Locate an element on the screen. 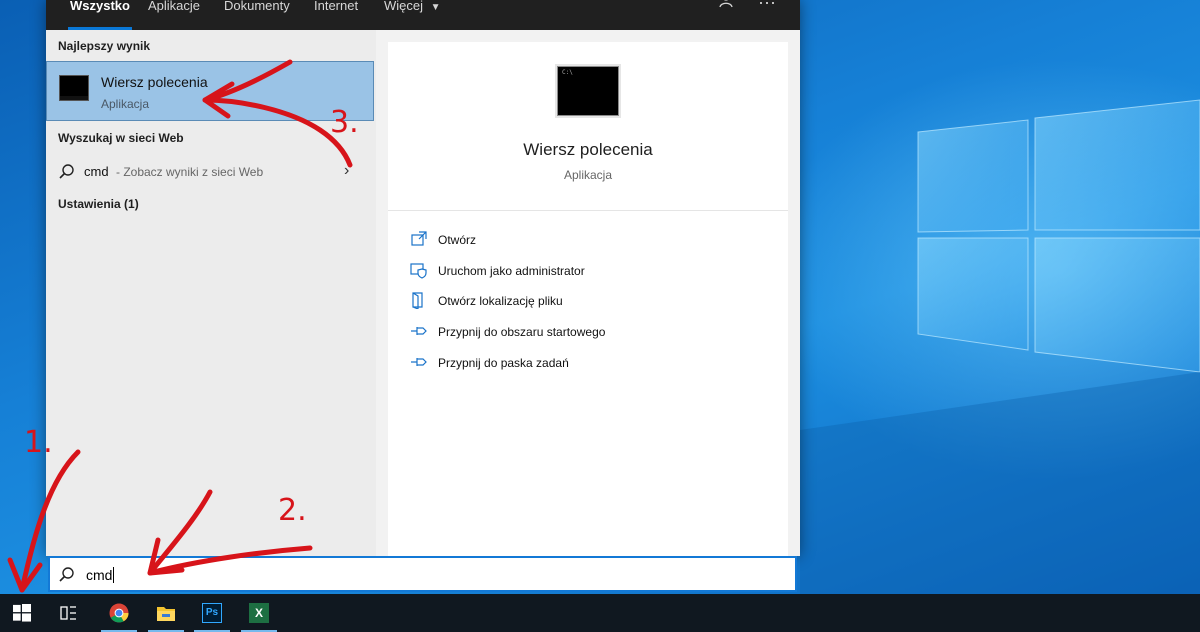  tab-internet: Internet is located at coordinates (336, 15).